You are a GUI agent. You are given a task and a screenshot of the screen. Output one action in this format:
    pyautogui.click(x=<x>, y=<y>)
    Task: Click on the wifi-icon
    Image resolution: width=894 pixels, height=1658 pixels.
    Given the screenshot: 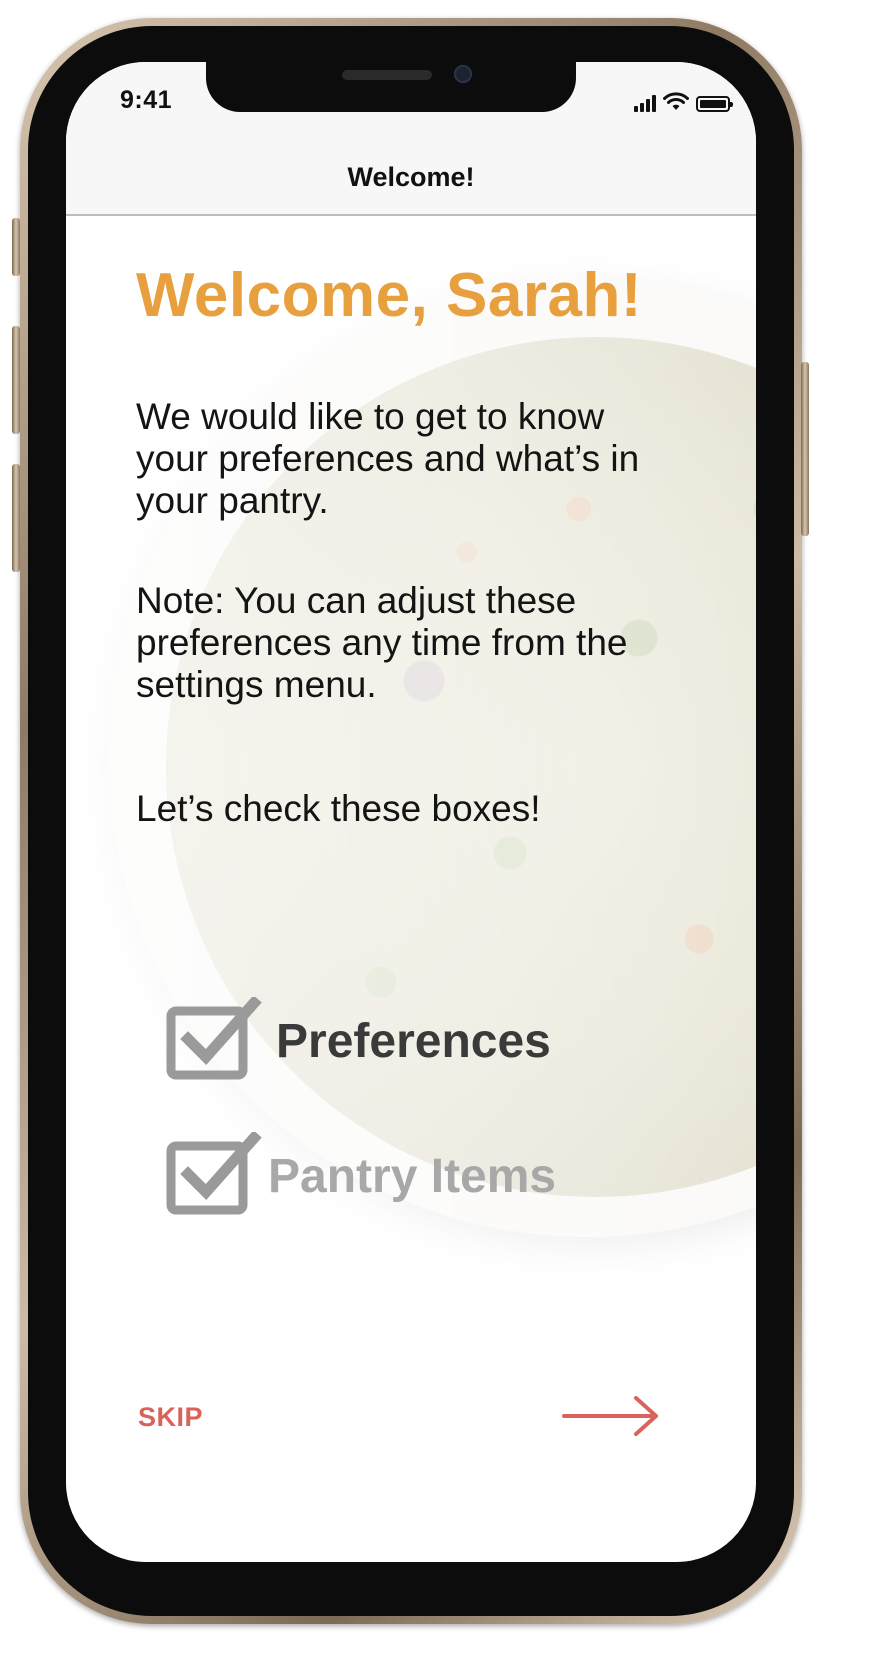 What is the action you would take?
    pyautogui.click(x=676, y=101)
    